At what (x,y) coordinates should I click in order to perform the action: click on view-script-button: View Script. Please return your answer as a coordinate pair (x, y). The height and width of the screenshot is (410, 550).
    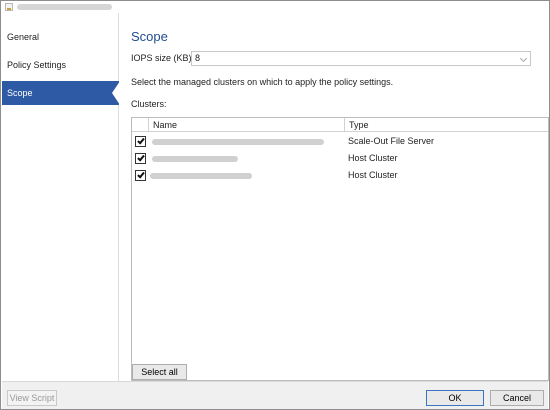
    Looking at the image, I should click on (32, 398).